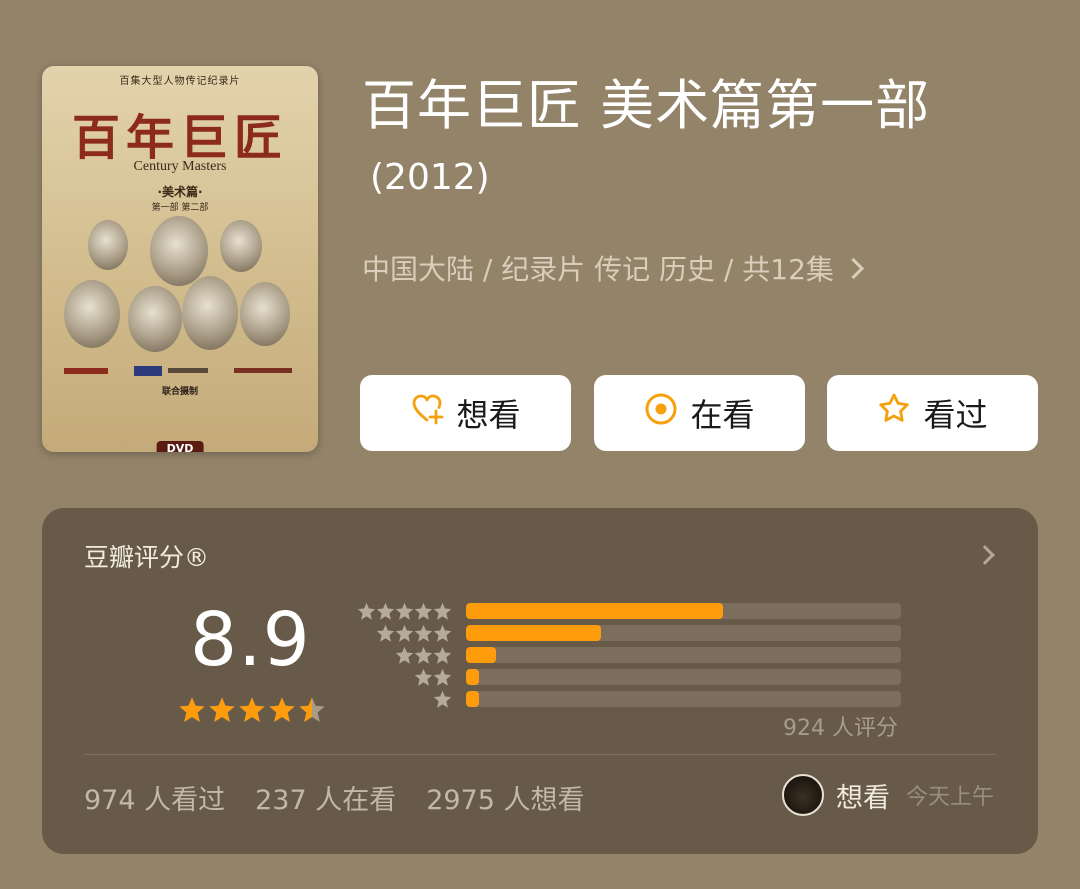  What do you see at coordinates (180, 288) in the screenshot?
I see `poster-portraits` at bounding box center [180, 288].